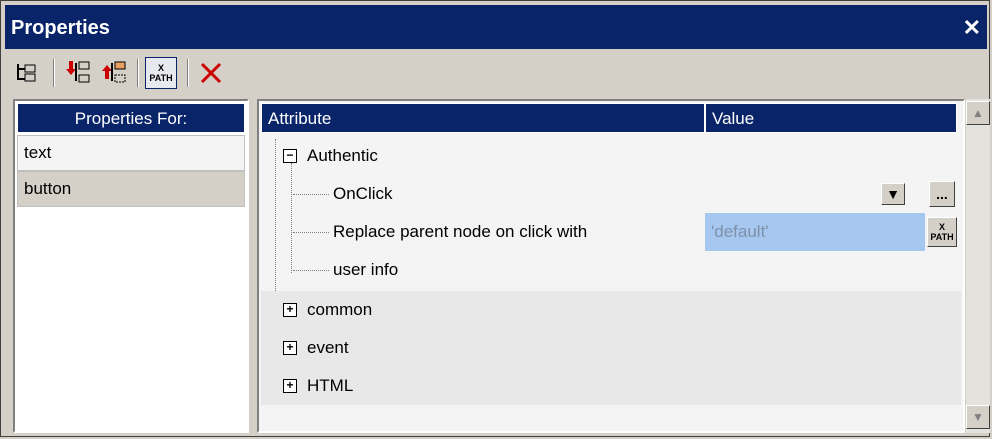 The height and width of the screenshot is (439, 992). Describe the element at coordinates (831, 118) in the screenshot. I see `column-header-value: Value` at that location.